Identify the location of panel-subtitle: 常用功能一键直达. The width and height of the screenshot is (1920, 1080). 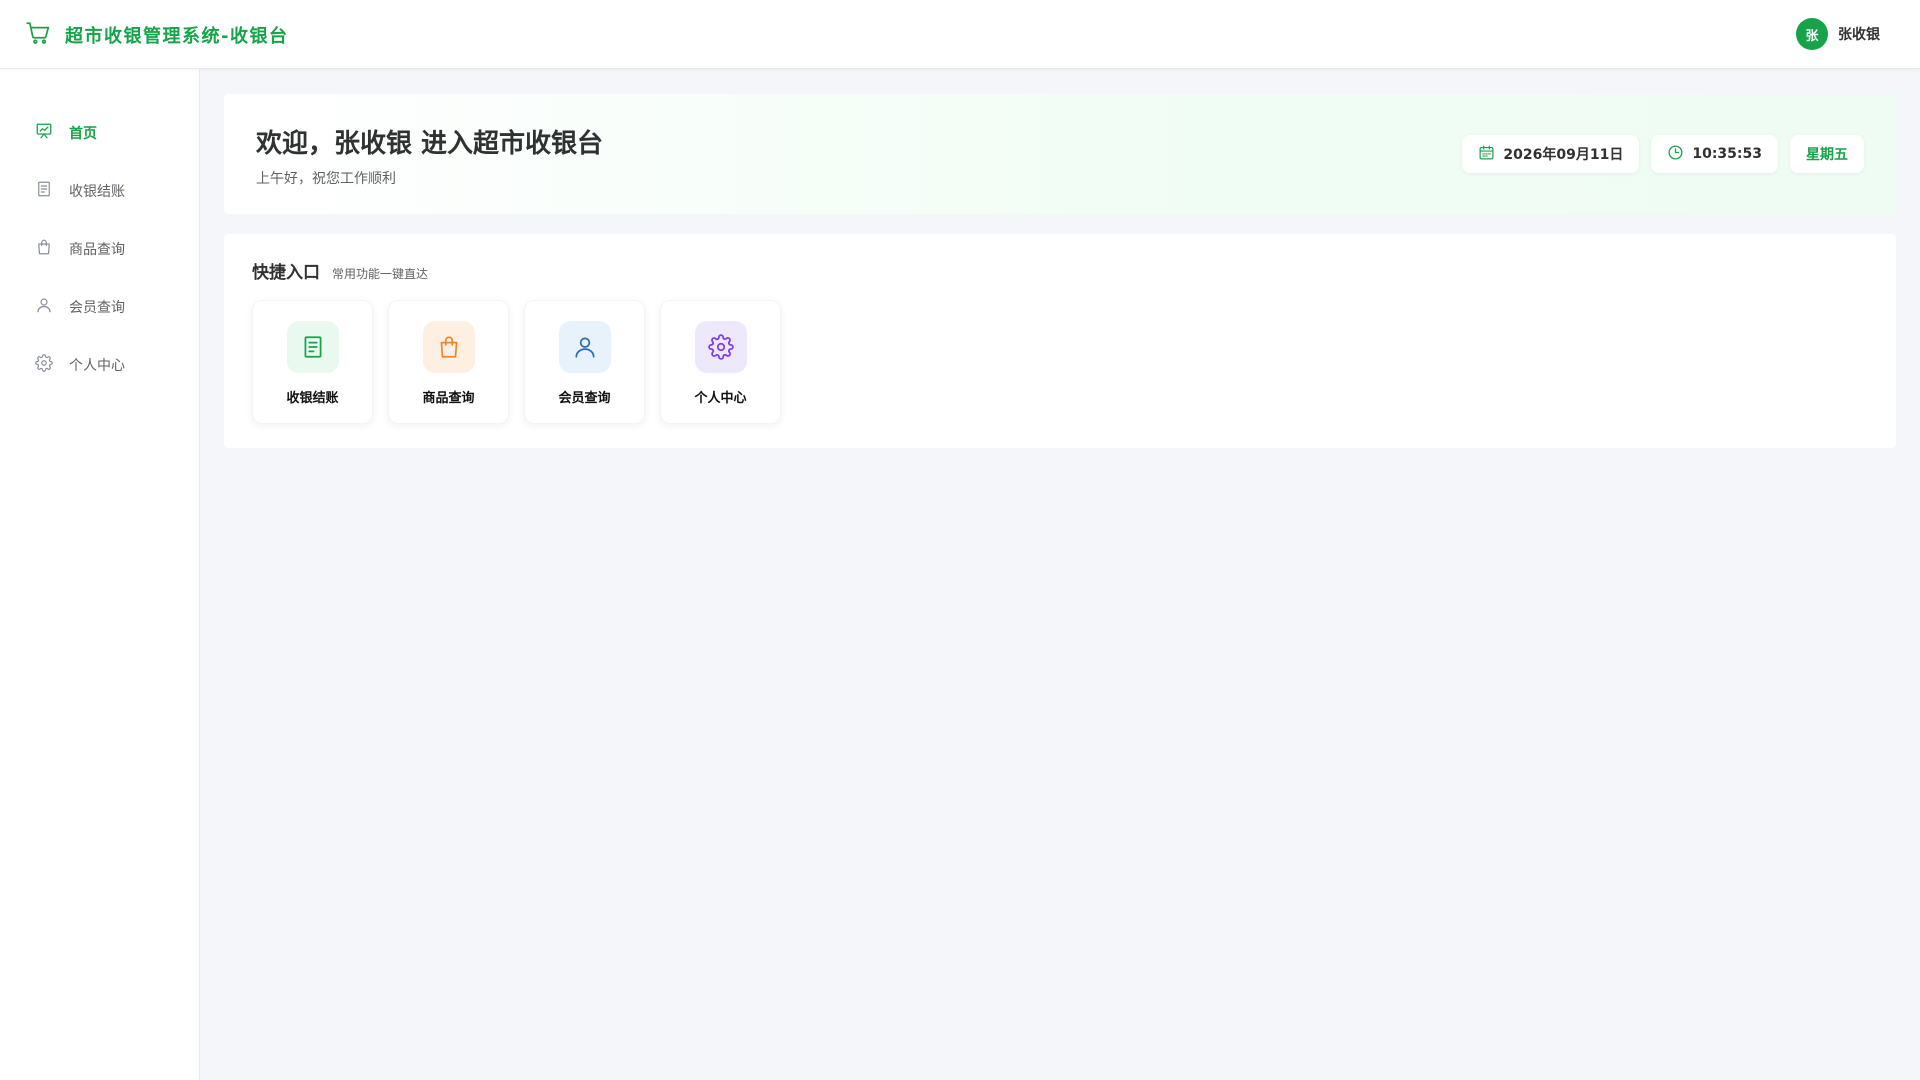
(380, 274).